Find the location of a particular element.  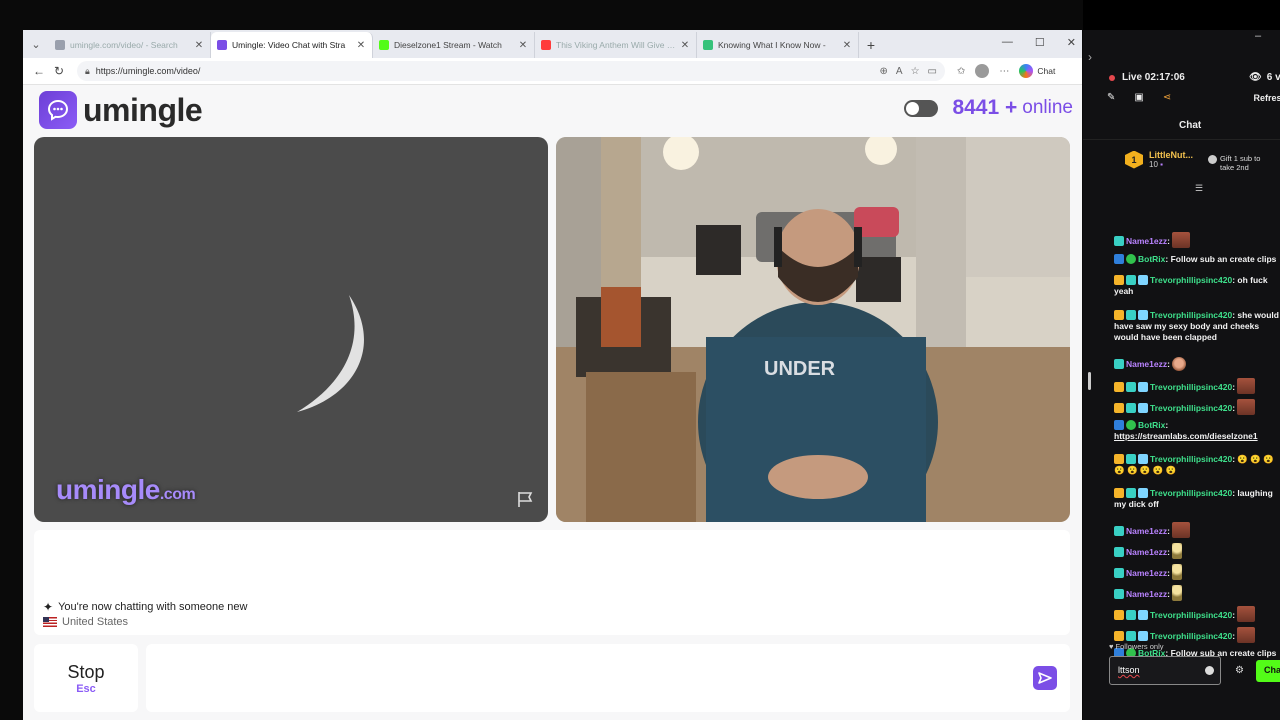

share-icon: ⋖ is located at coordinates (1167, 97).